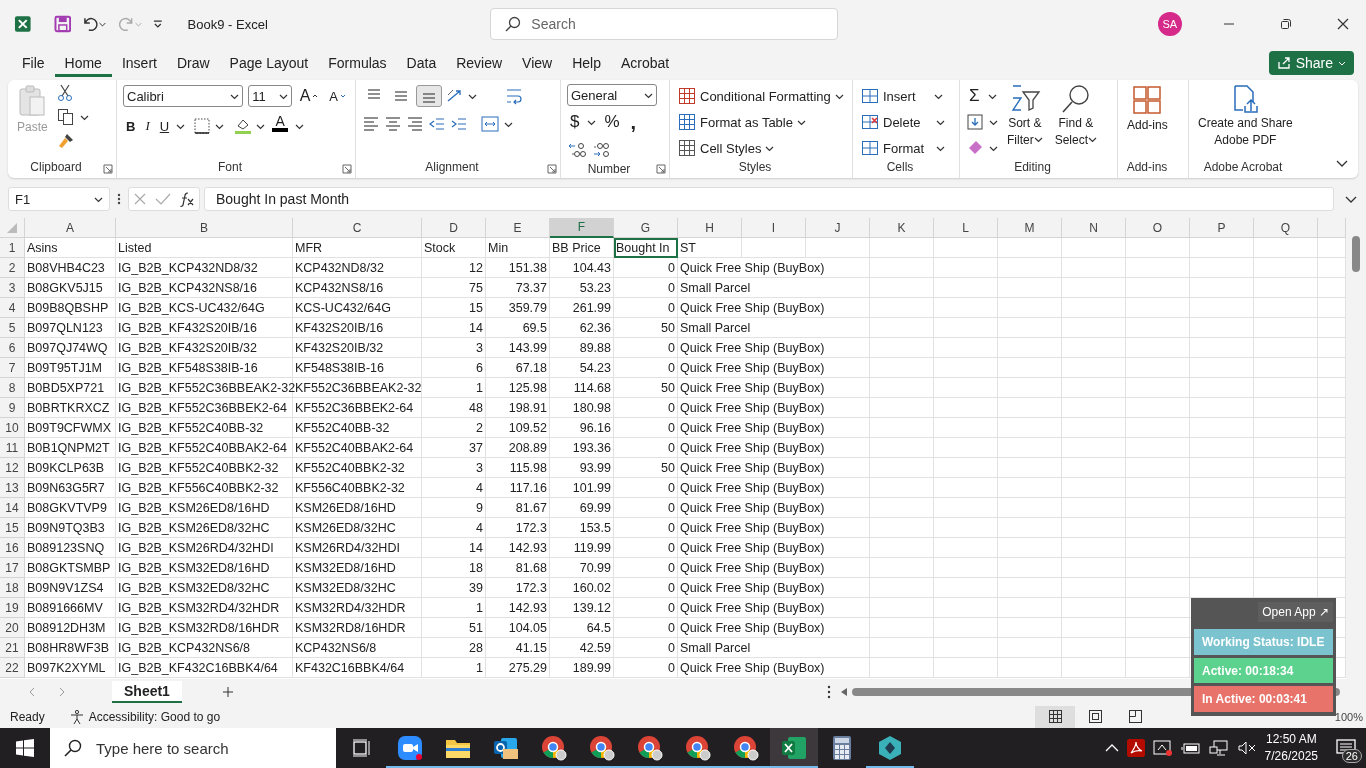 Image resolution: width=1366 pixels, height=768 pixels. Describe the element at coordinates (12, 268) in the screenshot. I see `row-header: 2` at that location.